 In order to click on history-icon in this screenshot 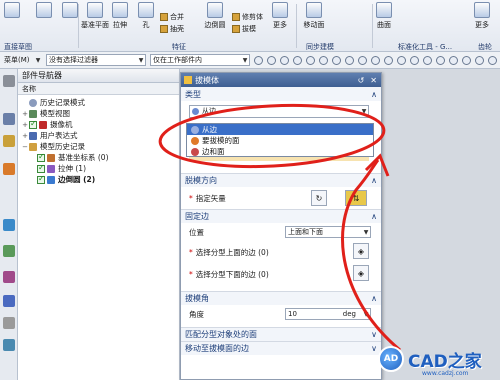, I will do `click(9, 225)`.